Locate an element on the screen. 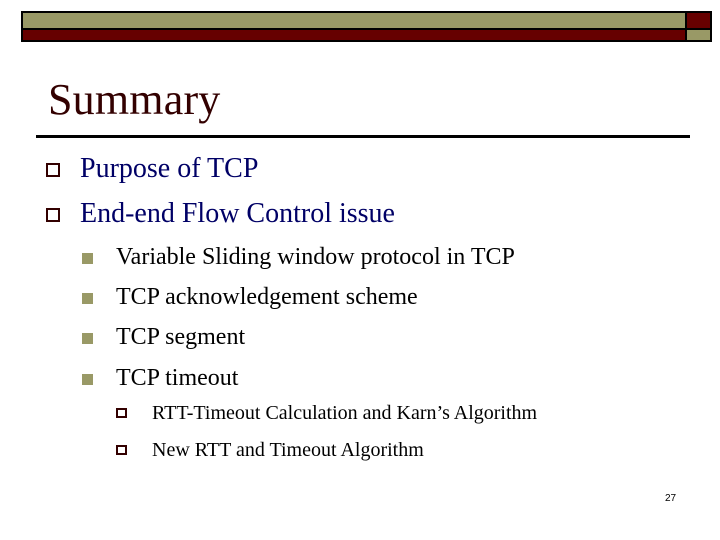 This screenshot has width=720, height=540. slide-title: Summary is located at coordinates (134, 99).